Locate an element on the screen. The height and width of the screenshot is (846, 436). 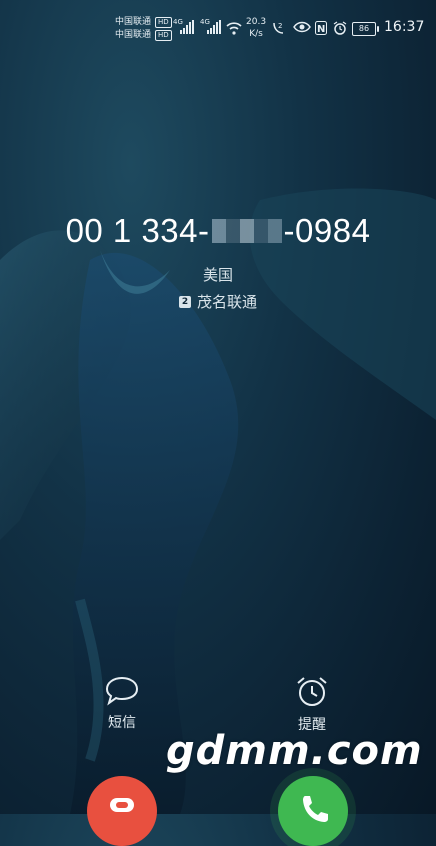
caller-info: 00 1 334- -0984 美国 2 茂名联通 is located at coordinates (218, 262).